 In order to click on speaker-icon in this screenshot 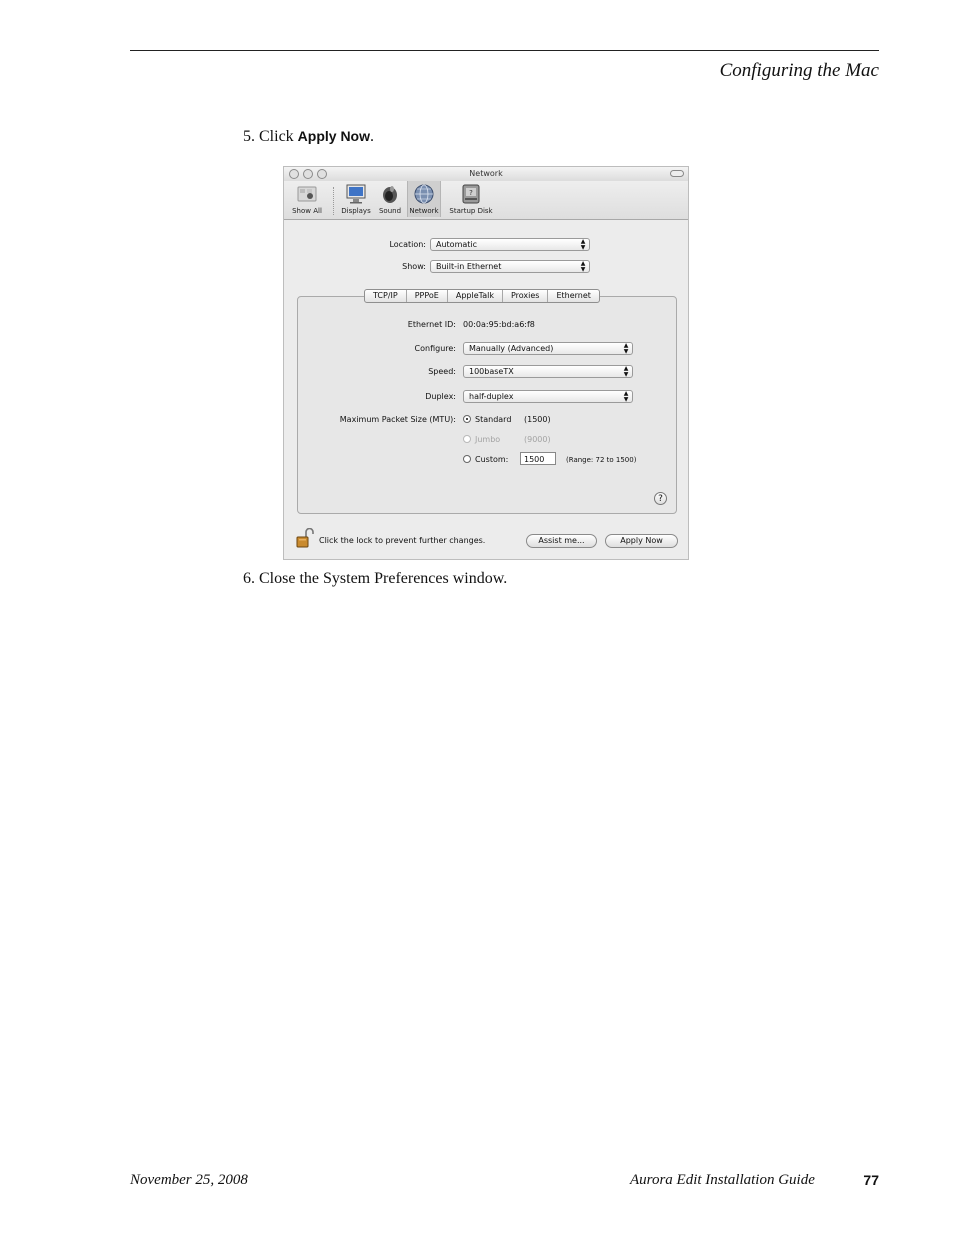, I will do `click(390, 194)`.